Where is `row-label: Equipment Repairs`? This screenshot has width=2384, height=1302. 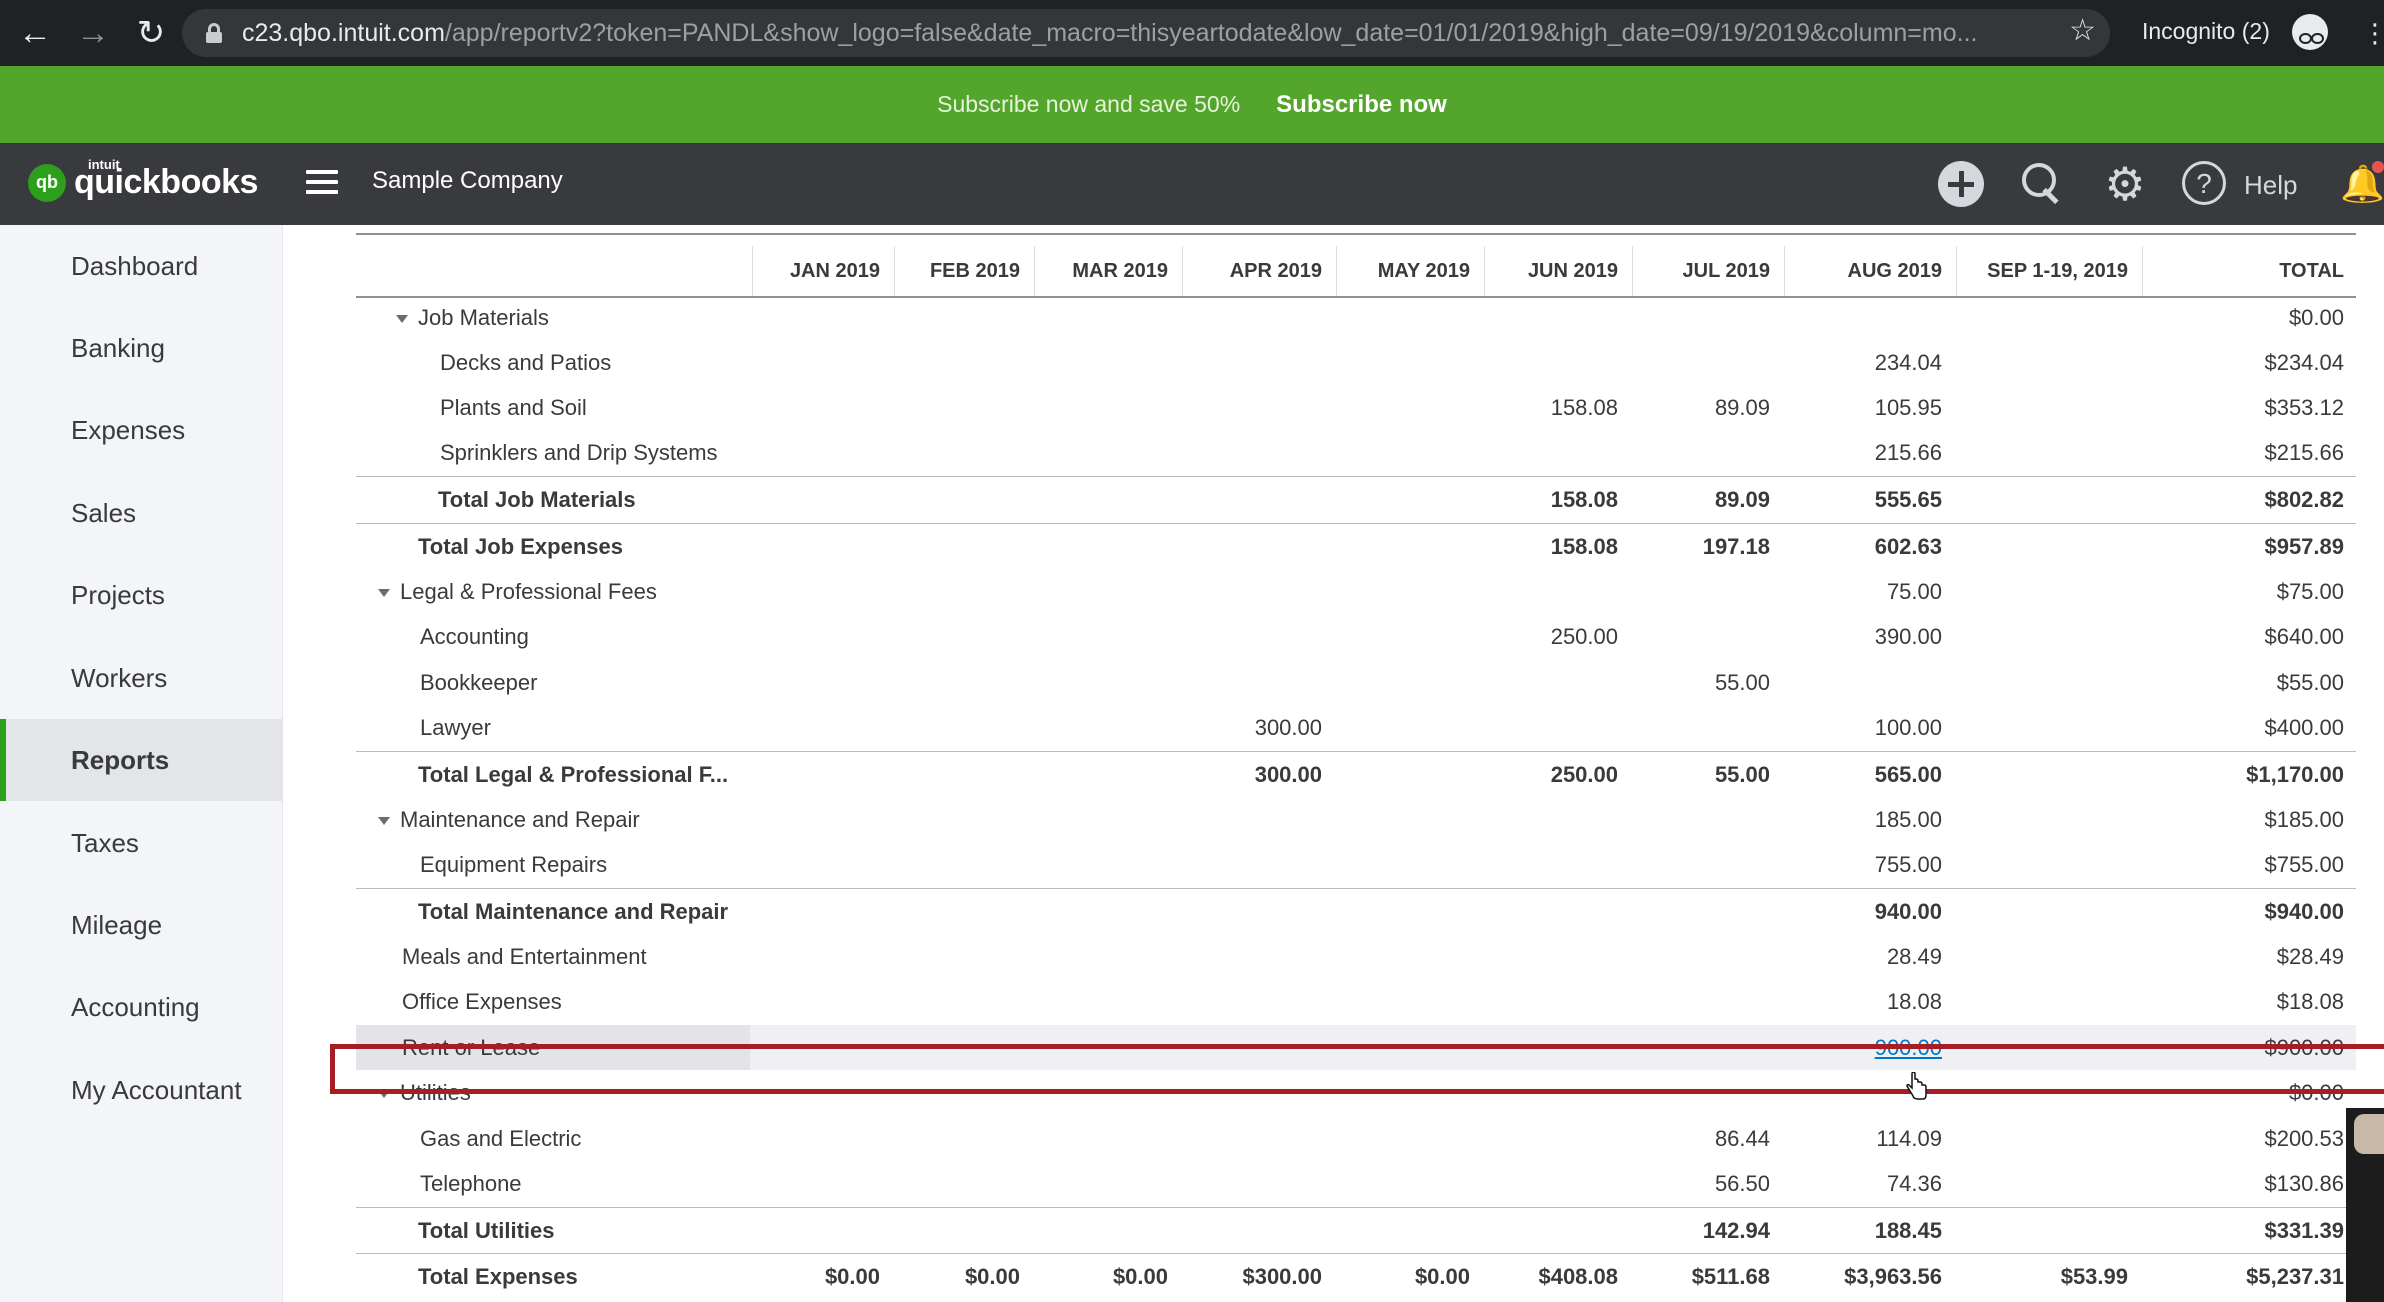
row-label: Equipment Repairs is located at coordinates (513, 864).